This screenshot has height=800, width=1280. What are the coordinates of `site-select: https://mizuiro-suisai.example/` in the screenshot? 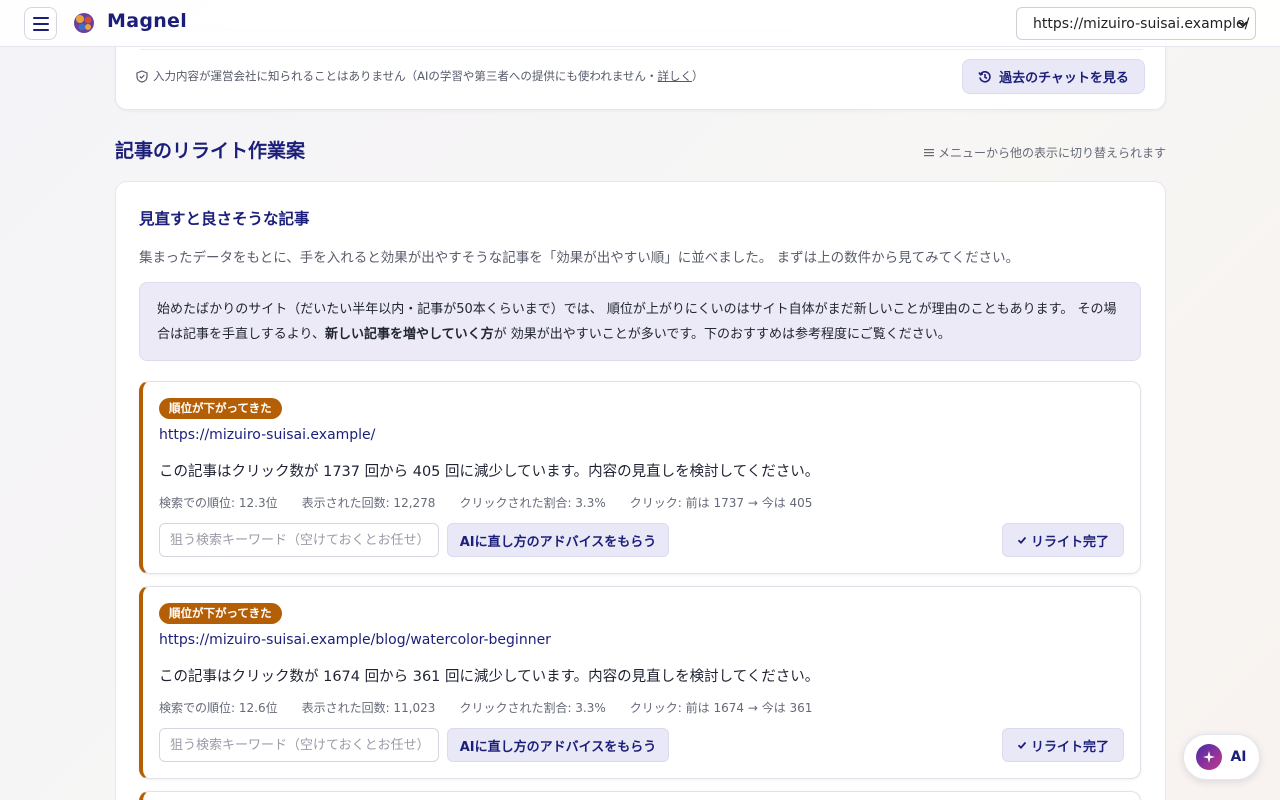 It's located at (1136, 23).